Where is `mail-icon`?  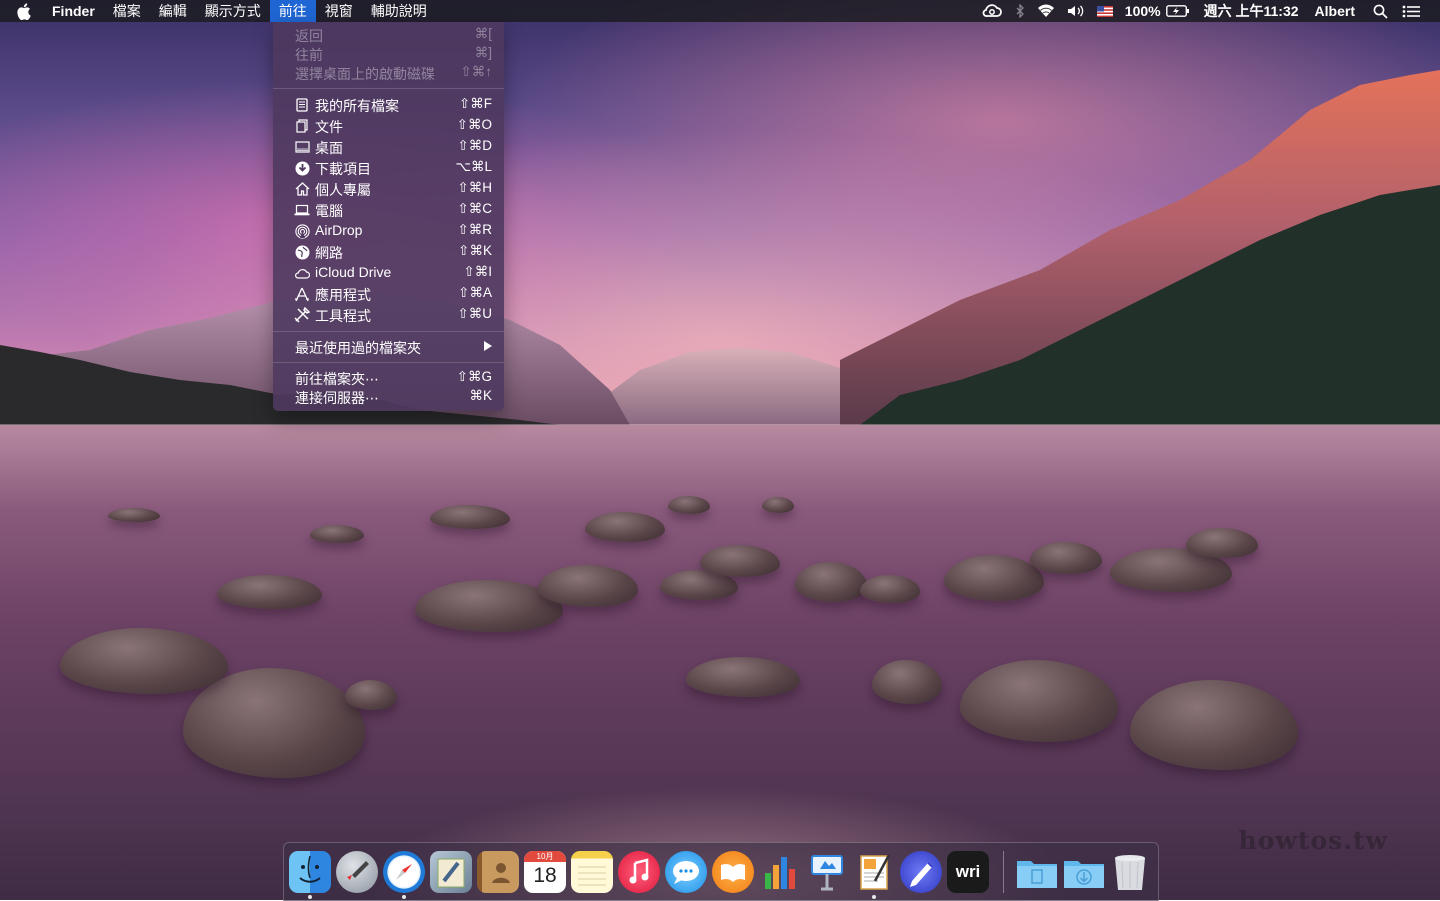 mail-icon is located at coordinates (451, 872).